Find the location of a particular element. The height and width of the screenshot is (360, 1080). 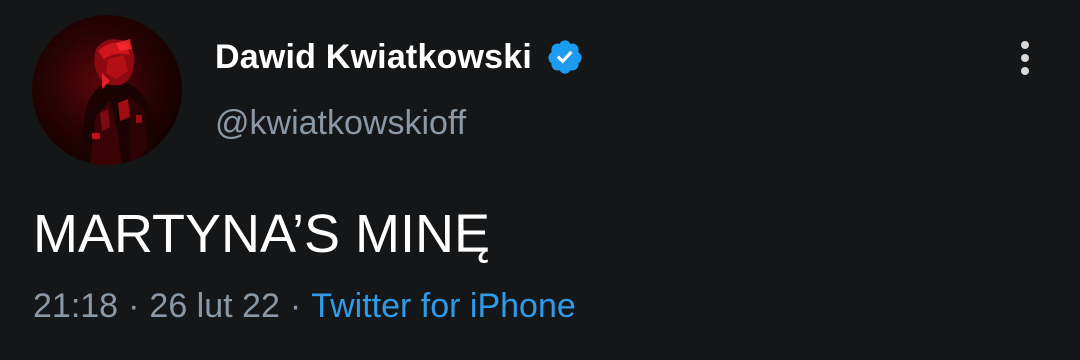

tweet-time: 21:18 is located at coordinates (75, 306).